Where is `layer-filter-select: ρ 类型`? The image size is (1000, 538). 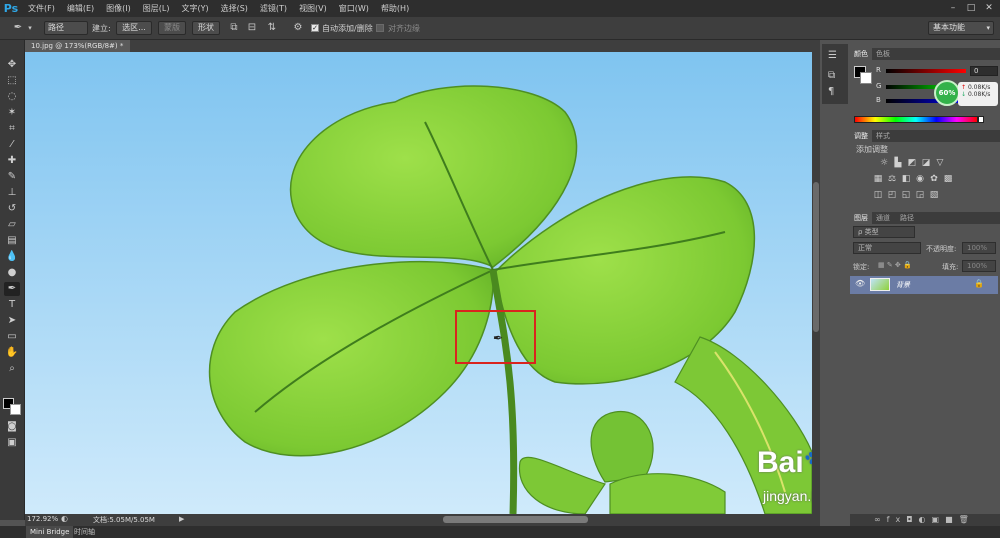 layer-filter-select: ρ 类型 is located at coordinates (884, 232).